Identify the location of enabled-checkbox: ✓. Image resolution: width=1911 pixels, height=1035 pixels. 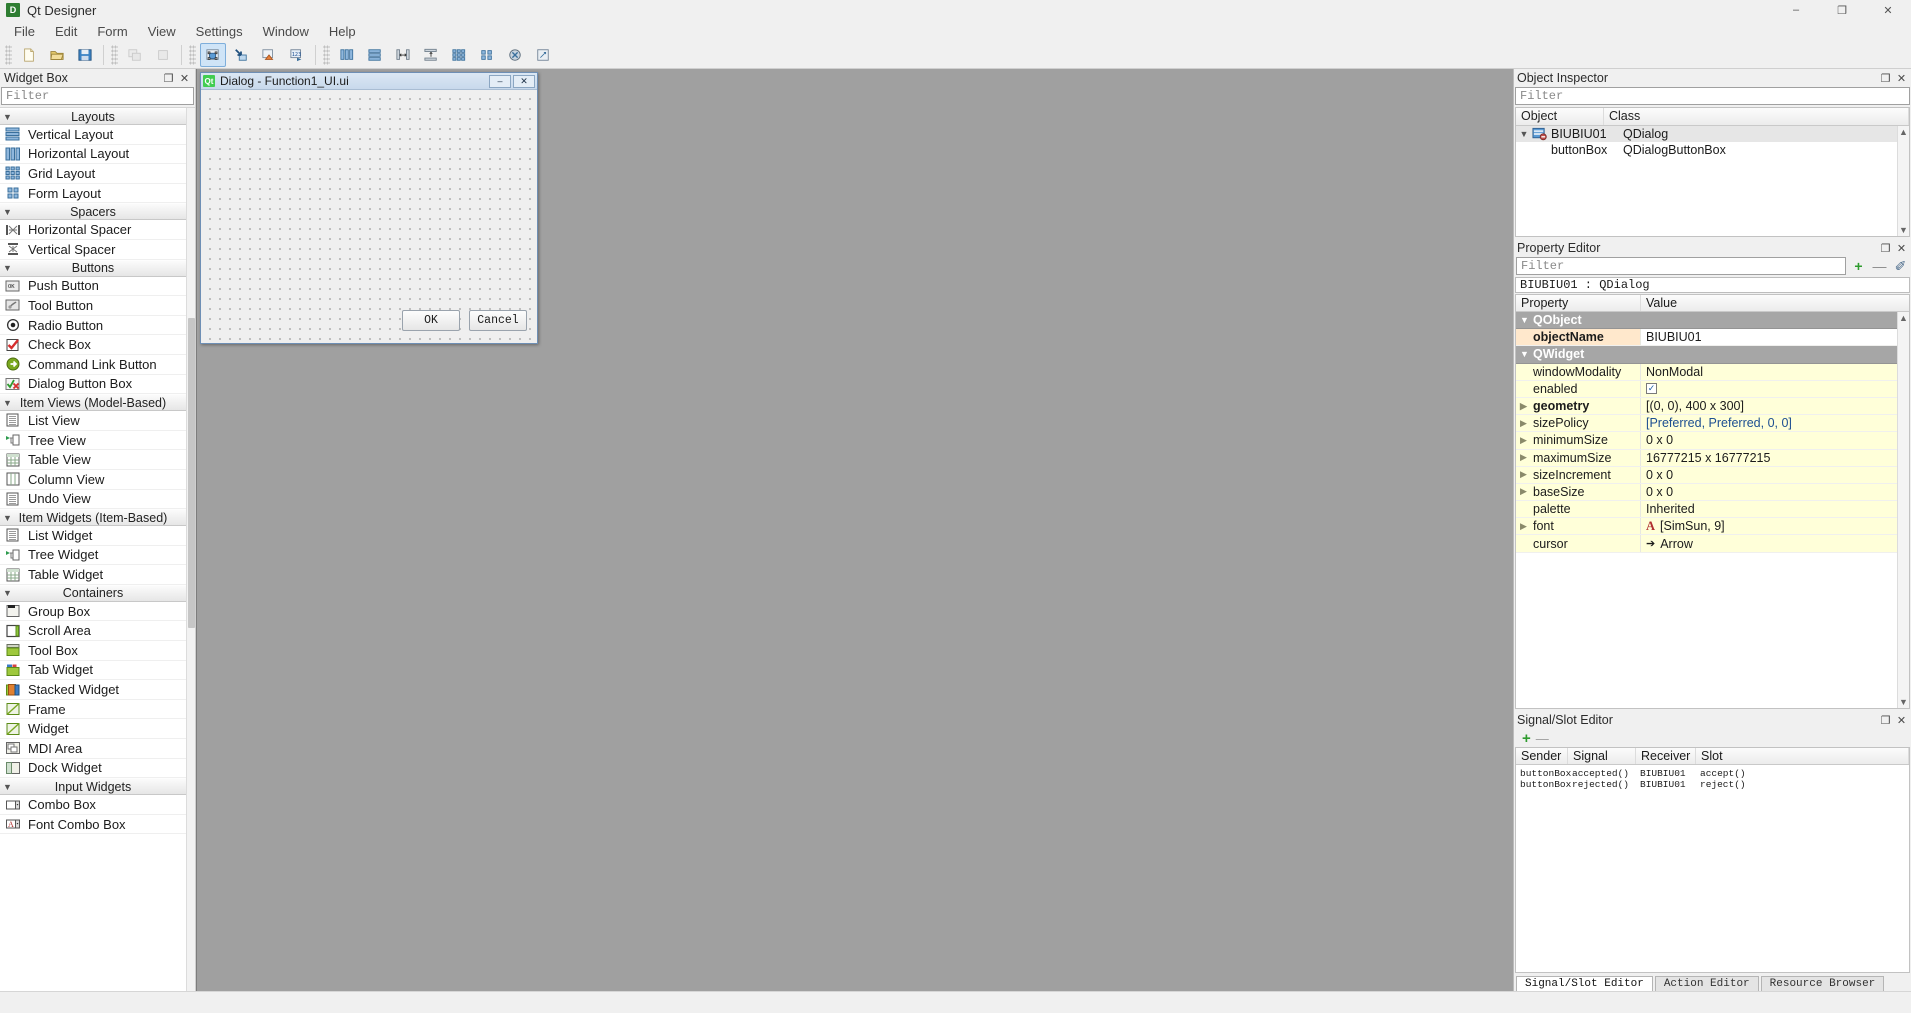
(1651, 389).